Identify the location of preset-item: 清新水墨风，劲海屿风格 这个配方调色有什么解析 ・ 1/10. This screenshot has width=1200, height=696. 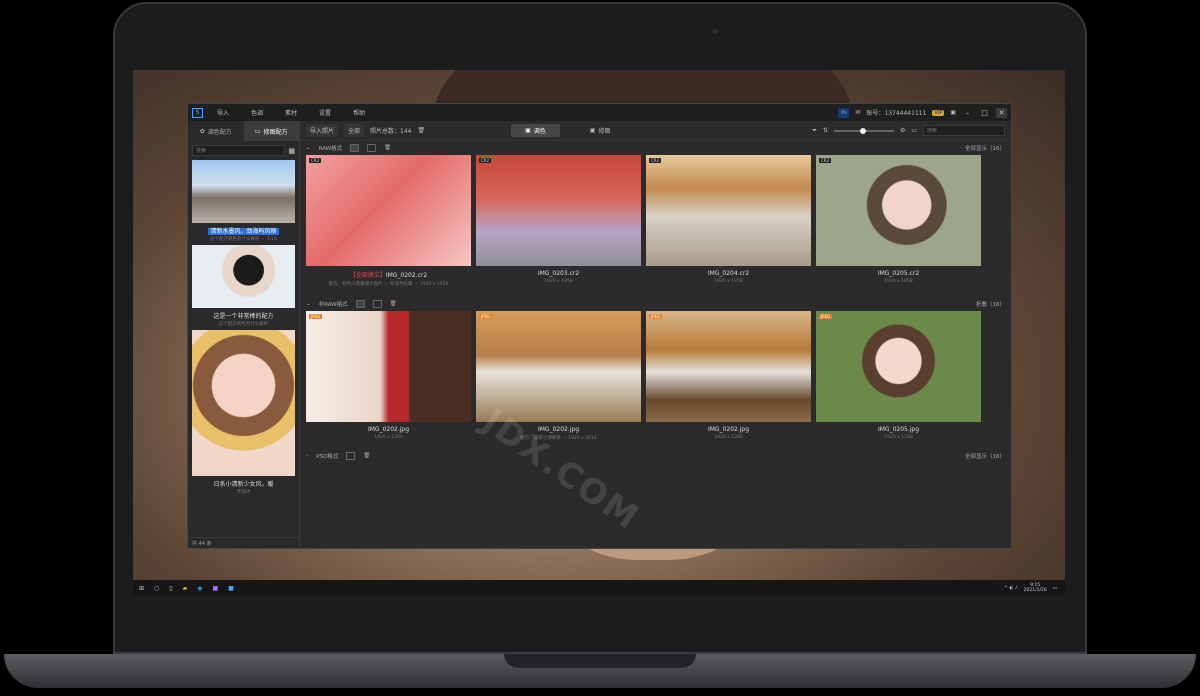
(243, 201).